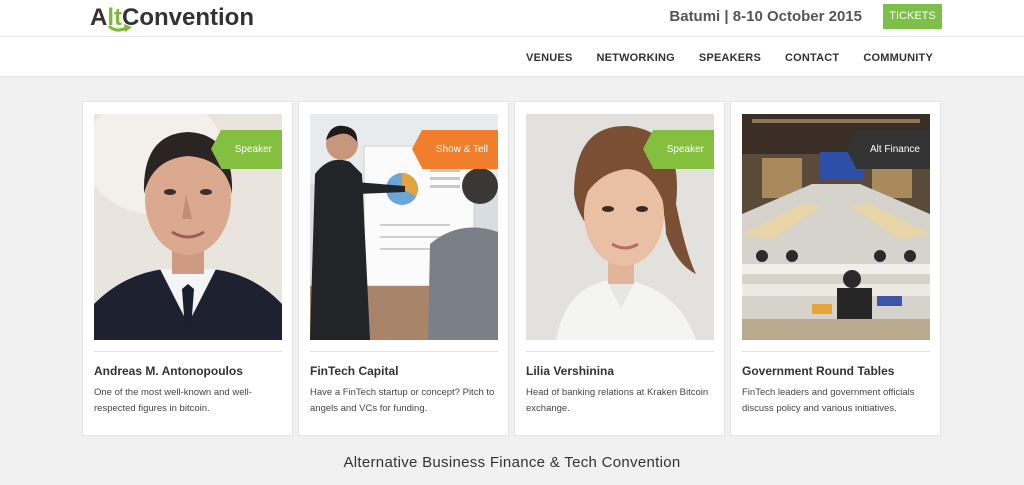 Image resolution: width=1024 pixels, height=485 pixels. What do you see at coordinates (635, 58) in the screenshot?
I see `nav-item-networking: NETWORKING` at bounding box center [635, 58].